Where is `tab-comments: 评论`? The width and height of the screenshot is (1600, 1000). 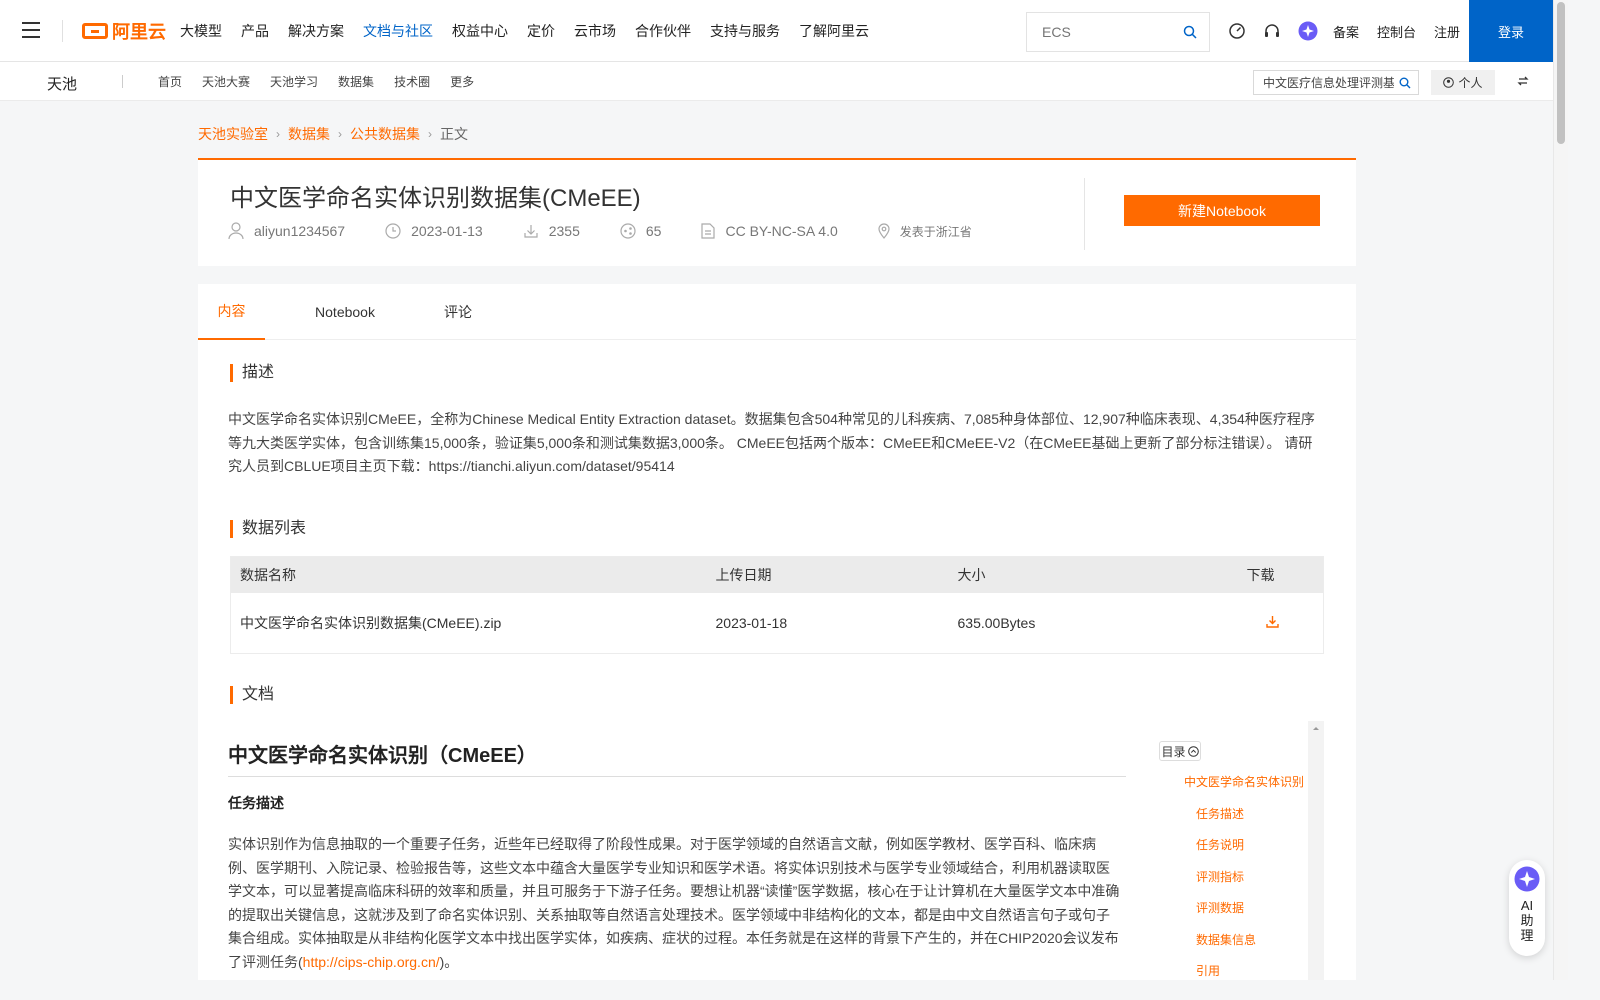 tab-comments: 评论 is located at coordinates (458, 312).